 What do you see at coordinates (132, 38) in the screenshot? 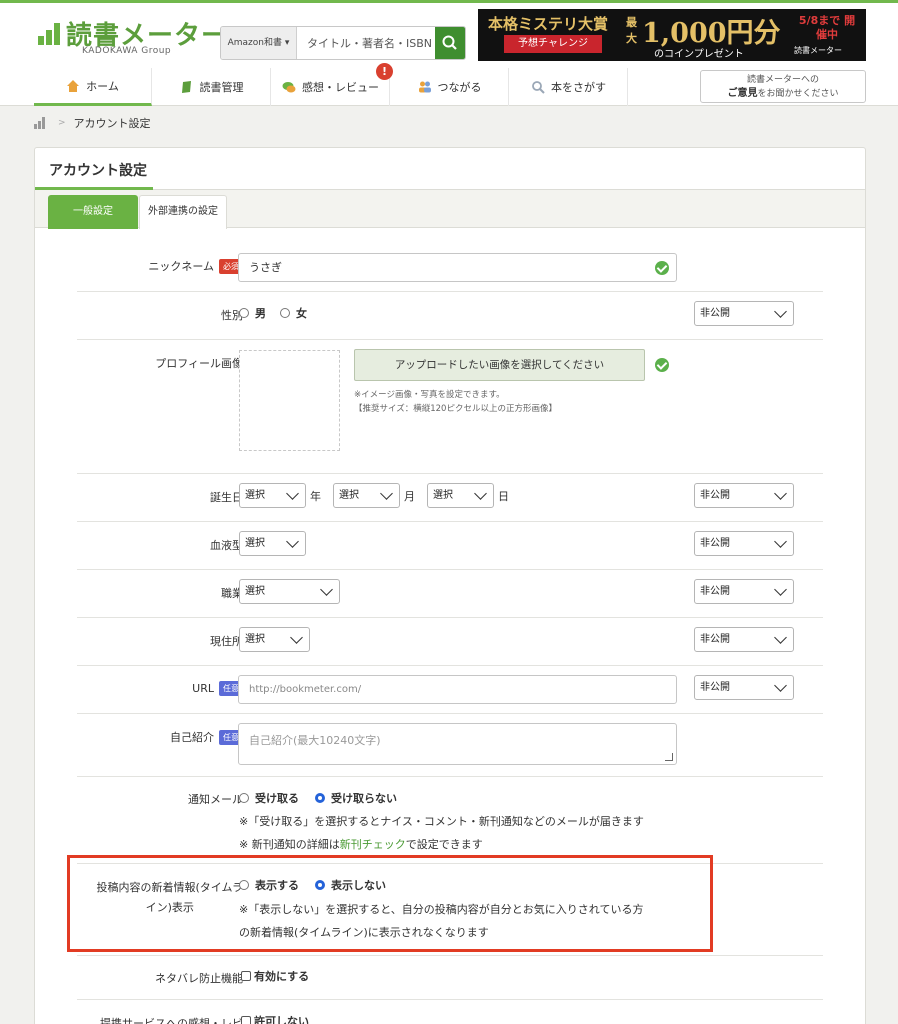
I see `site-logo: 読書メーター KADOKAWA Group` at bounding box center [132, 38].